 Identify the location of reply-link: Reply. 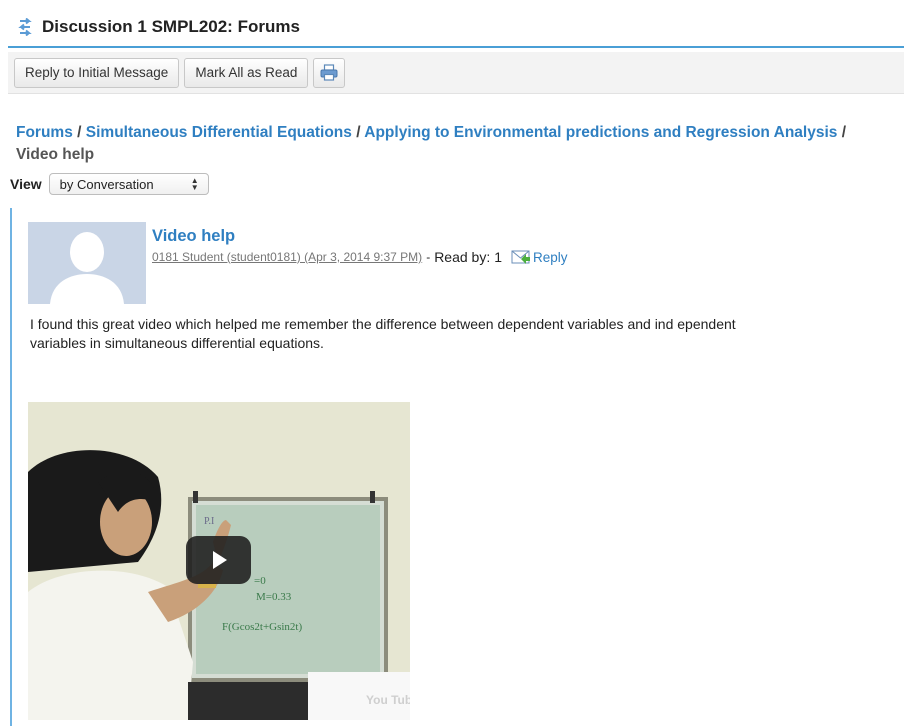
(539, 257).